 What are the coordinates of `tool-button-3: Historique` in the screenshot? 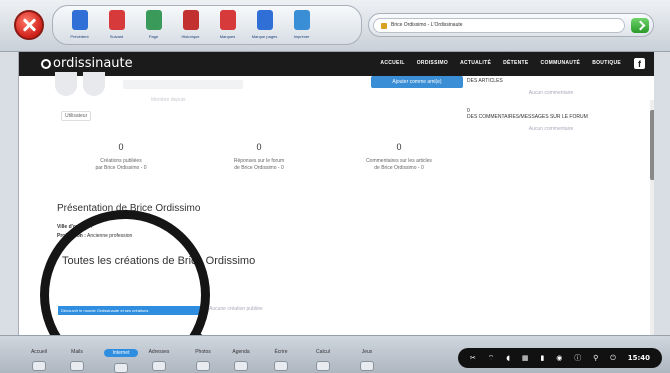 It's located at (190, 25).